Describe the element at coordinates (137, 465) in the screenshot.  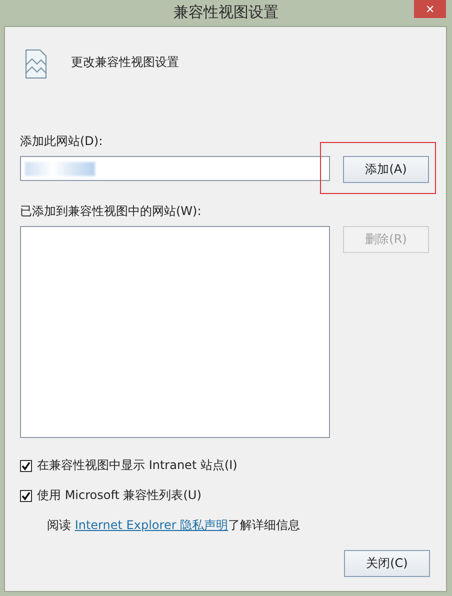
I see `checkbox-label: 在兼容性视图中显示 Intranet 站点(I)` at that location.